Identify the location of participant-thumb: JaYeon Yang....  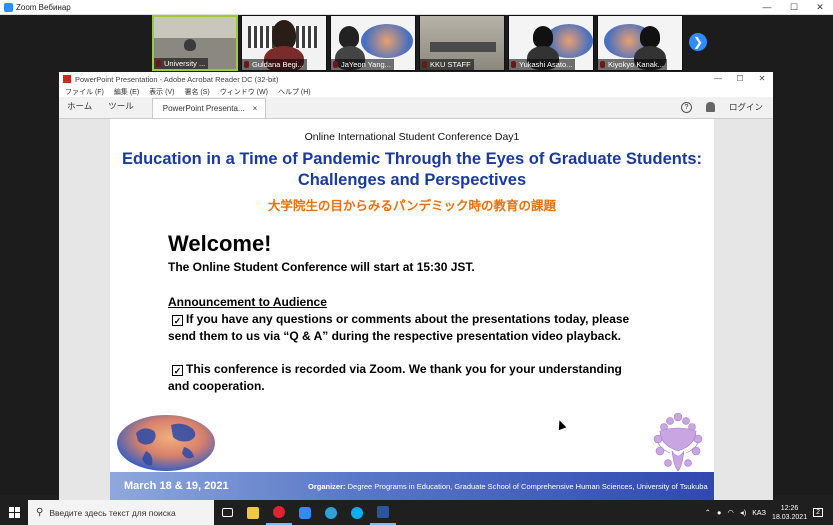
(373, 43).